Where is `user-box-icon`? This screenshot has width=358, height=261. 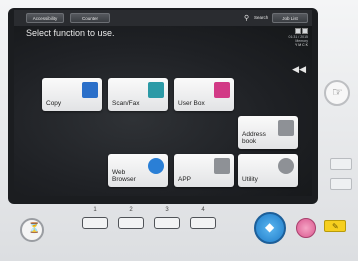
user-box-icon is located at coordinates (222, 90).